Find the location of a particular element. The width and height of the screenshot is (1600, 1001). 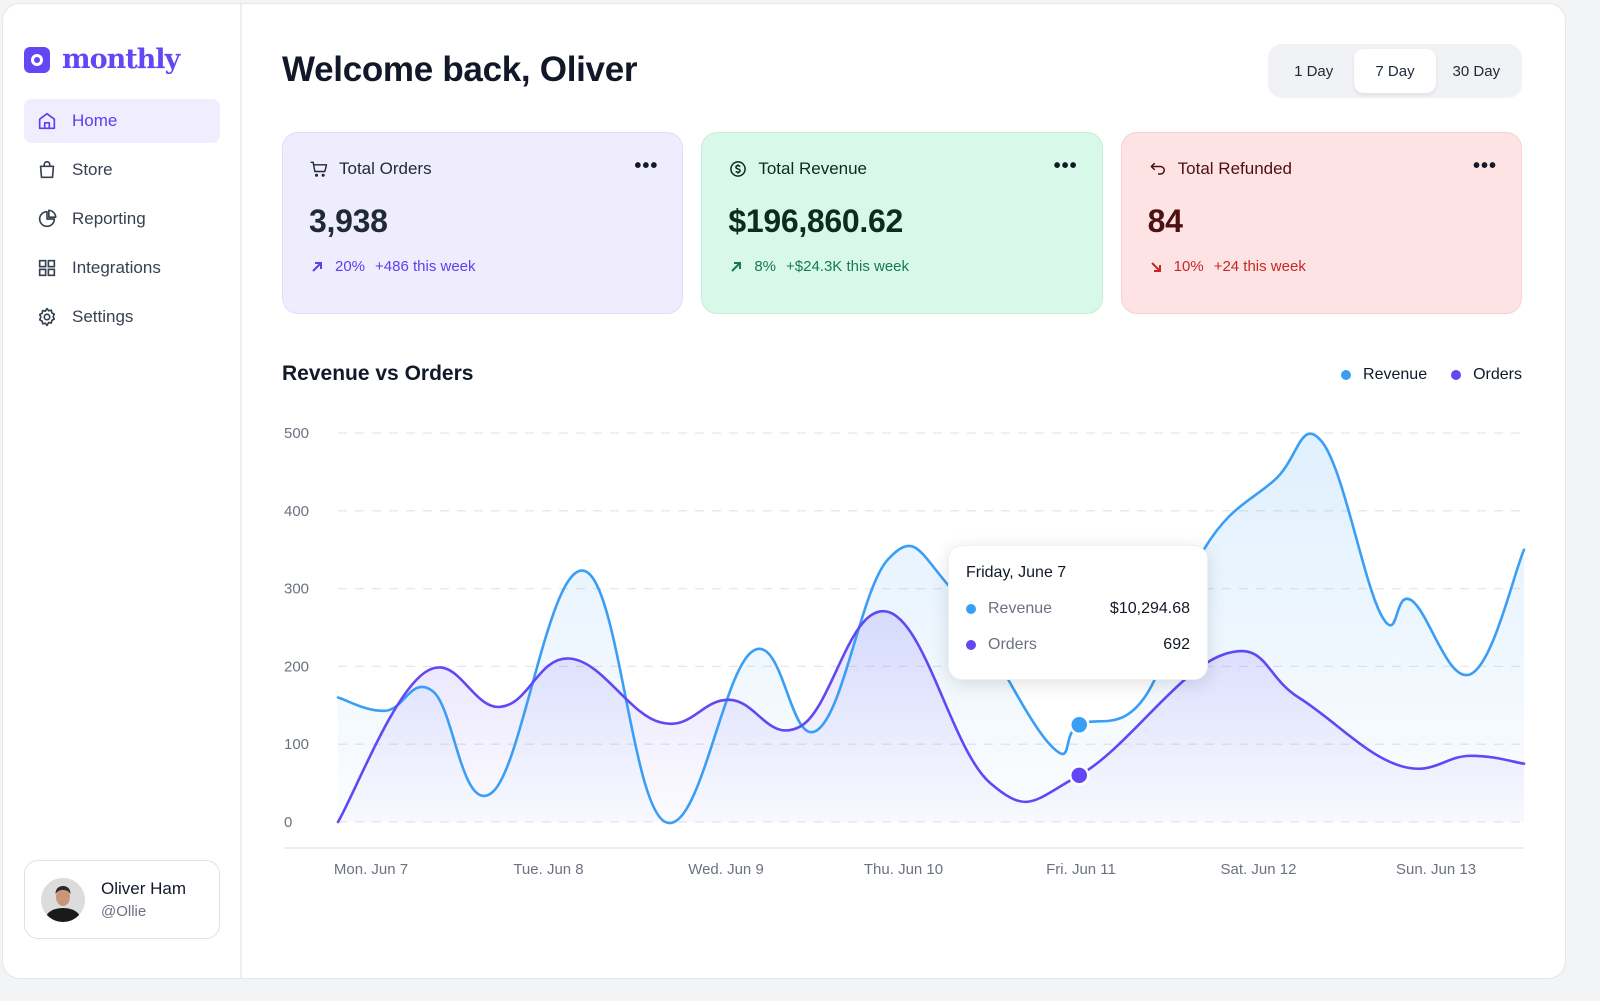

x-tick-label: Fri. Jun 11 is located at coordinates (1081, 869).